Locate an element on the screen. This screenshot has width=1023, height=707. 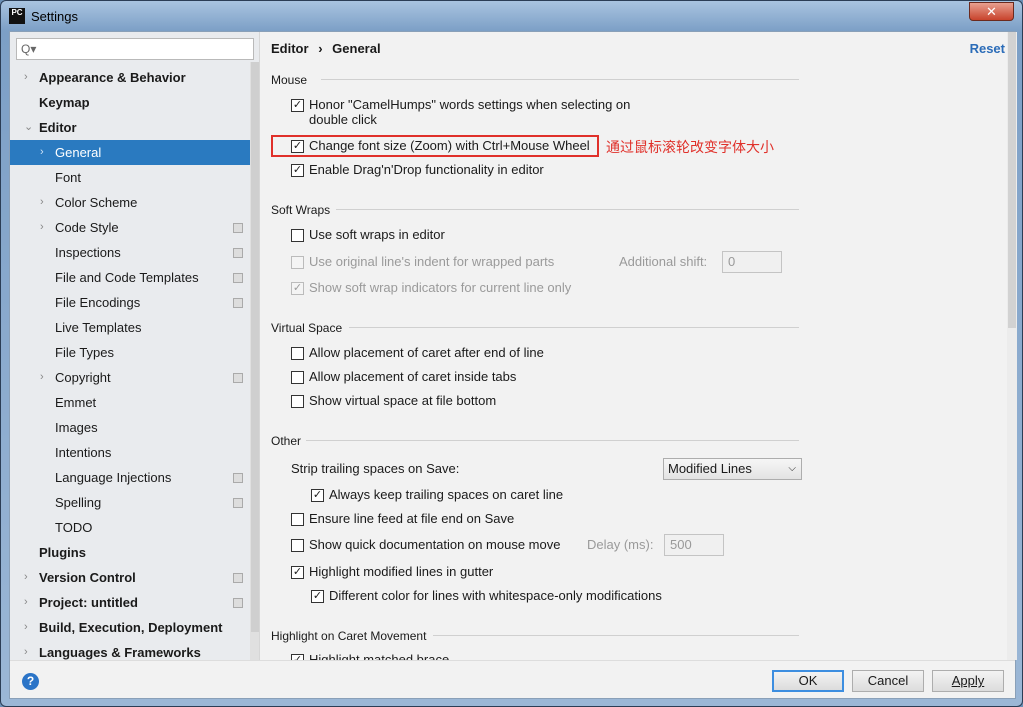
tree-item-language-injections: Language Injections is located at coordinates (130, 477).